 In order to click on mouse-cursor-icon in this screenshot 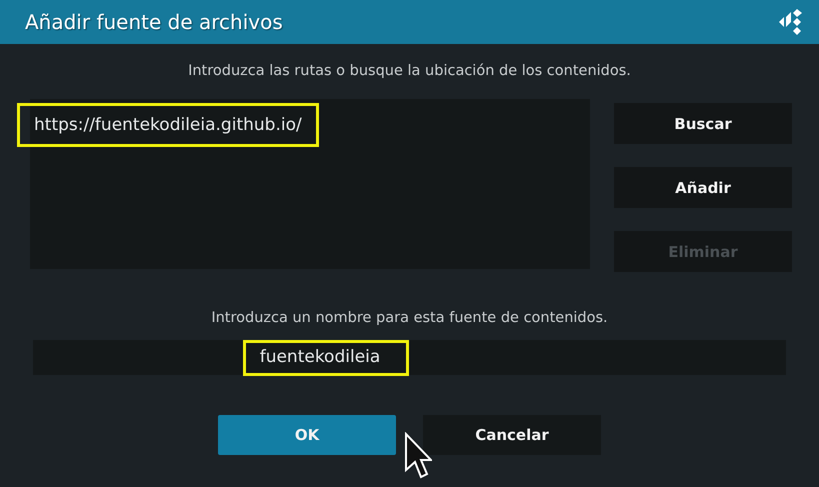, I will do `click(418, 456)`.